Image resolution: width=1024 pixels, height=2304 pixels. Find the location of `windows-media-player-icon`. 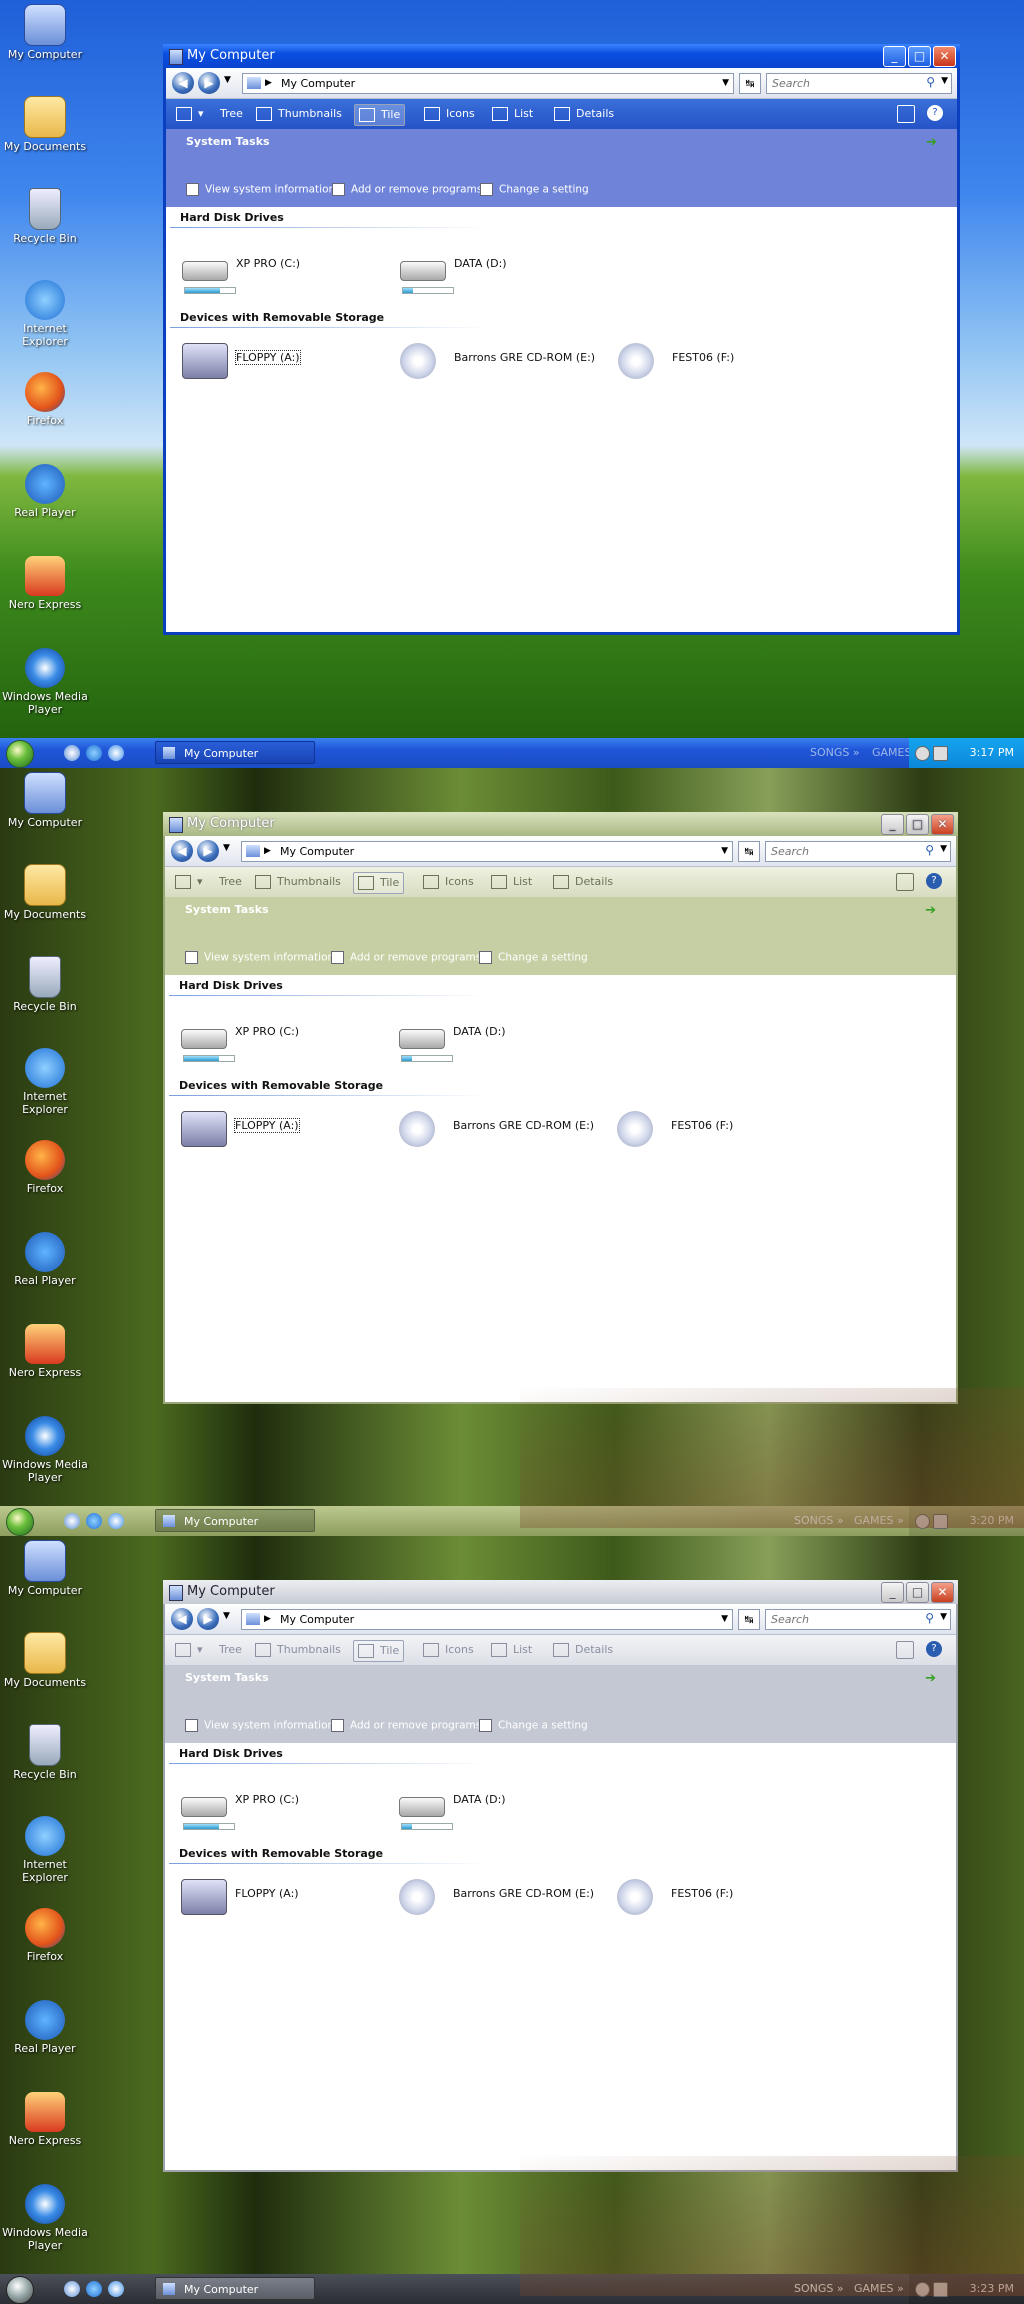

windows-media-player-icon is located at coordinates (116, 753).